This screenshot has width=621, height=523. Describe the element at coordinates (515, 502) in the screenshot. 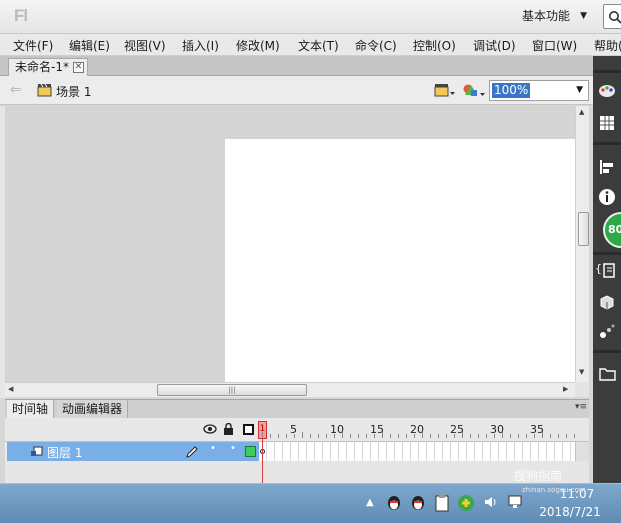

I see `network-icon` at that location.